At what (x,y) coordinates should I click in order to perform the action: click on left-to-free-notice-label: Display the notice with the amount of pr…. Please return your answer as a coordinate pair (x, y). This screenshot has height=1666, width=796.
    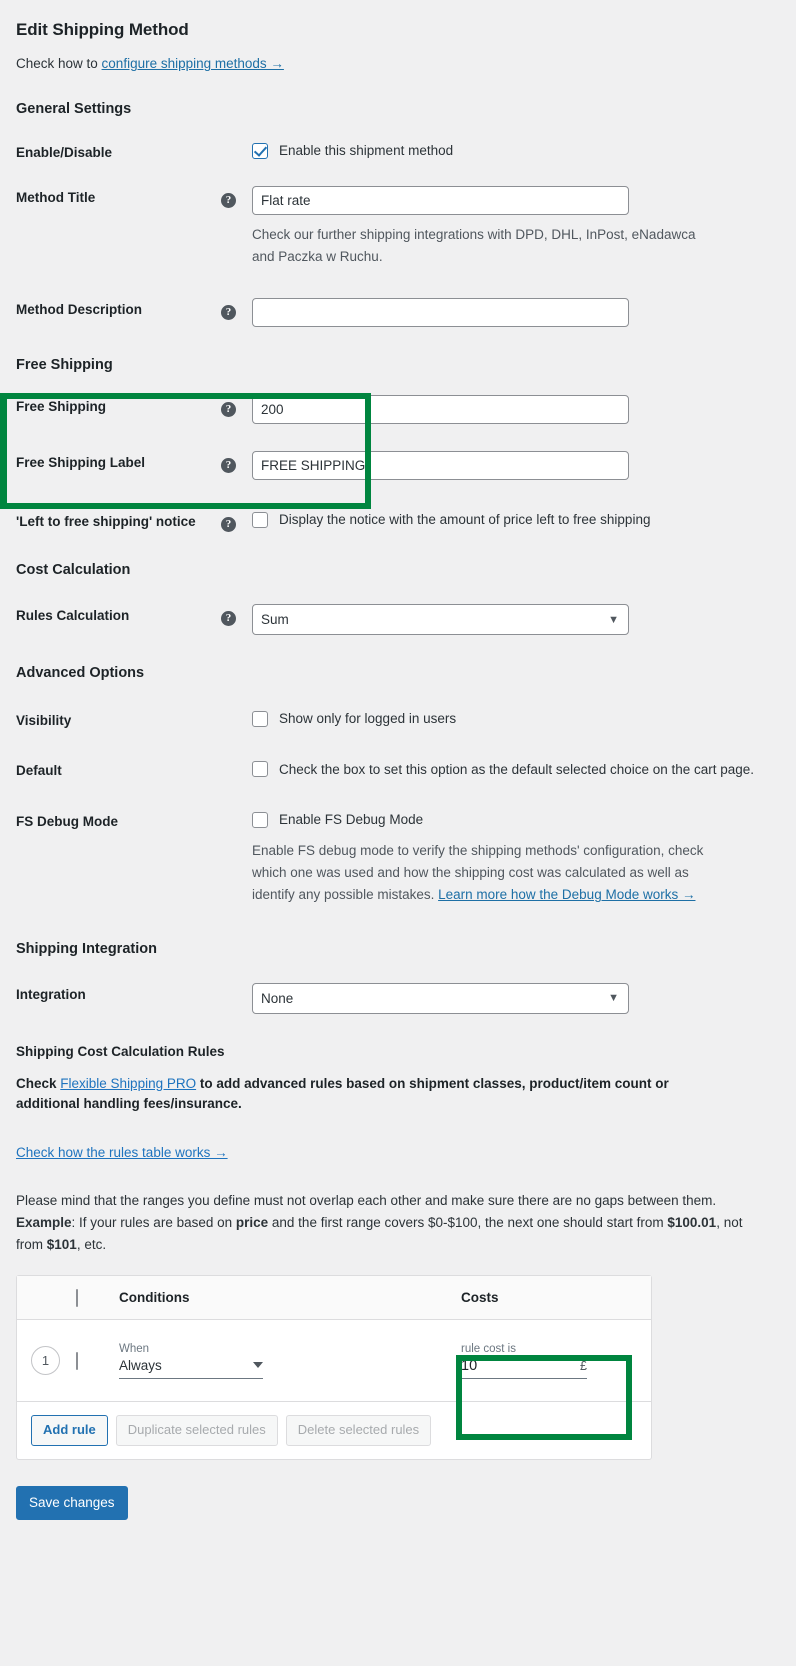
    Looking at the image, I should click on (465, 520).